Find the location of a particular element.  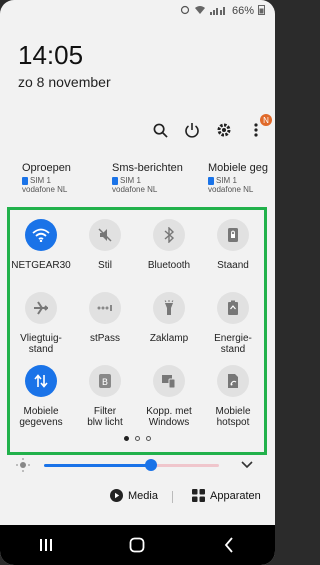

sim-title: Sms-berichten is located at coordinates (147, 168).